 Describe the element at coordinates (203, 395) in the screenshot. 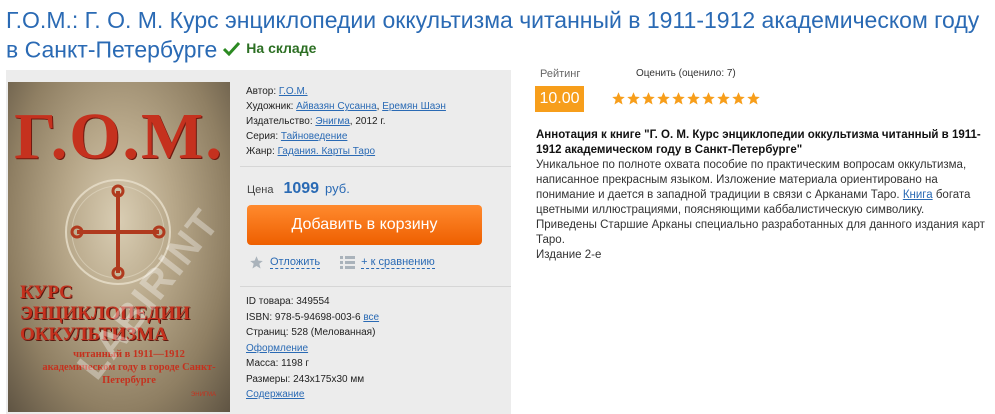

I see `cover-publisher: ЭНИГМА` at that location.